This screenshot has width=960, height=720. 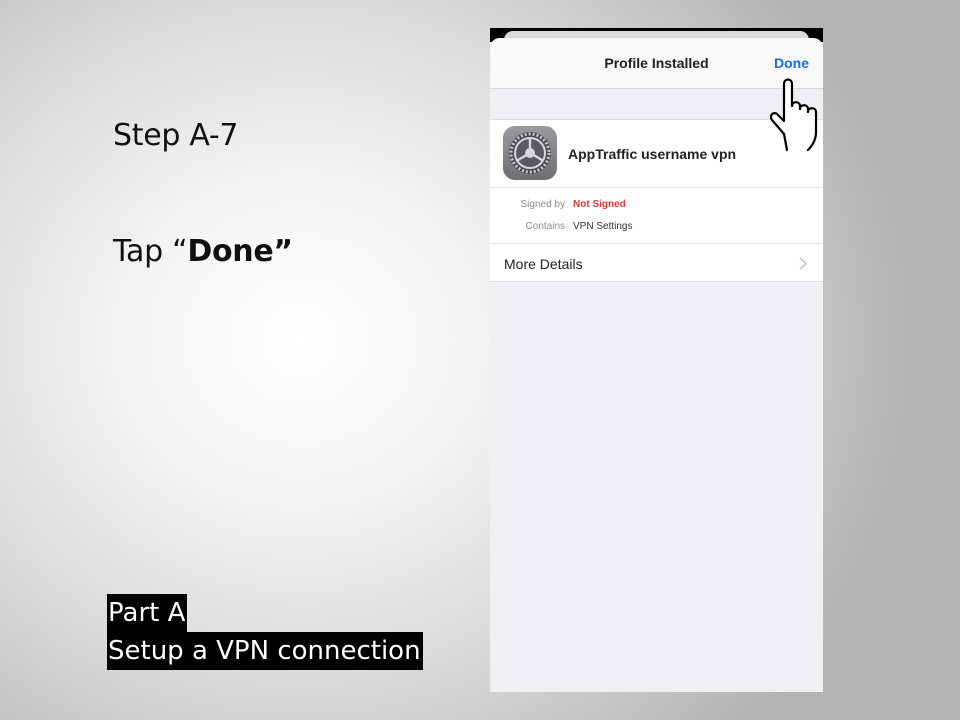 I want to click on contains-value: VPN Settings, so click(x=603, y=226).